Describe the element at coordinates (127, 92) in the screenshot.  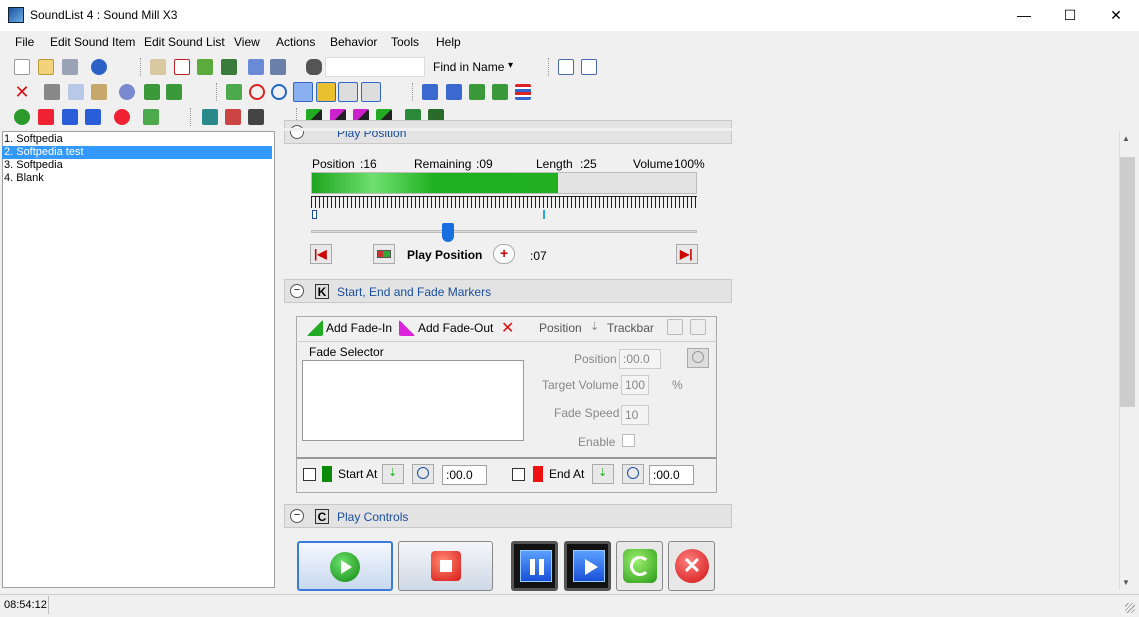
I see `settings-icon` at that location.